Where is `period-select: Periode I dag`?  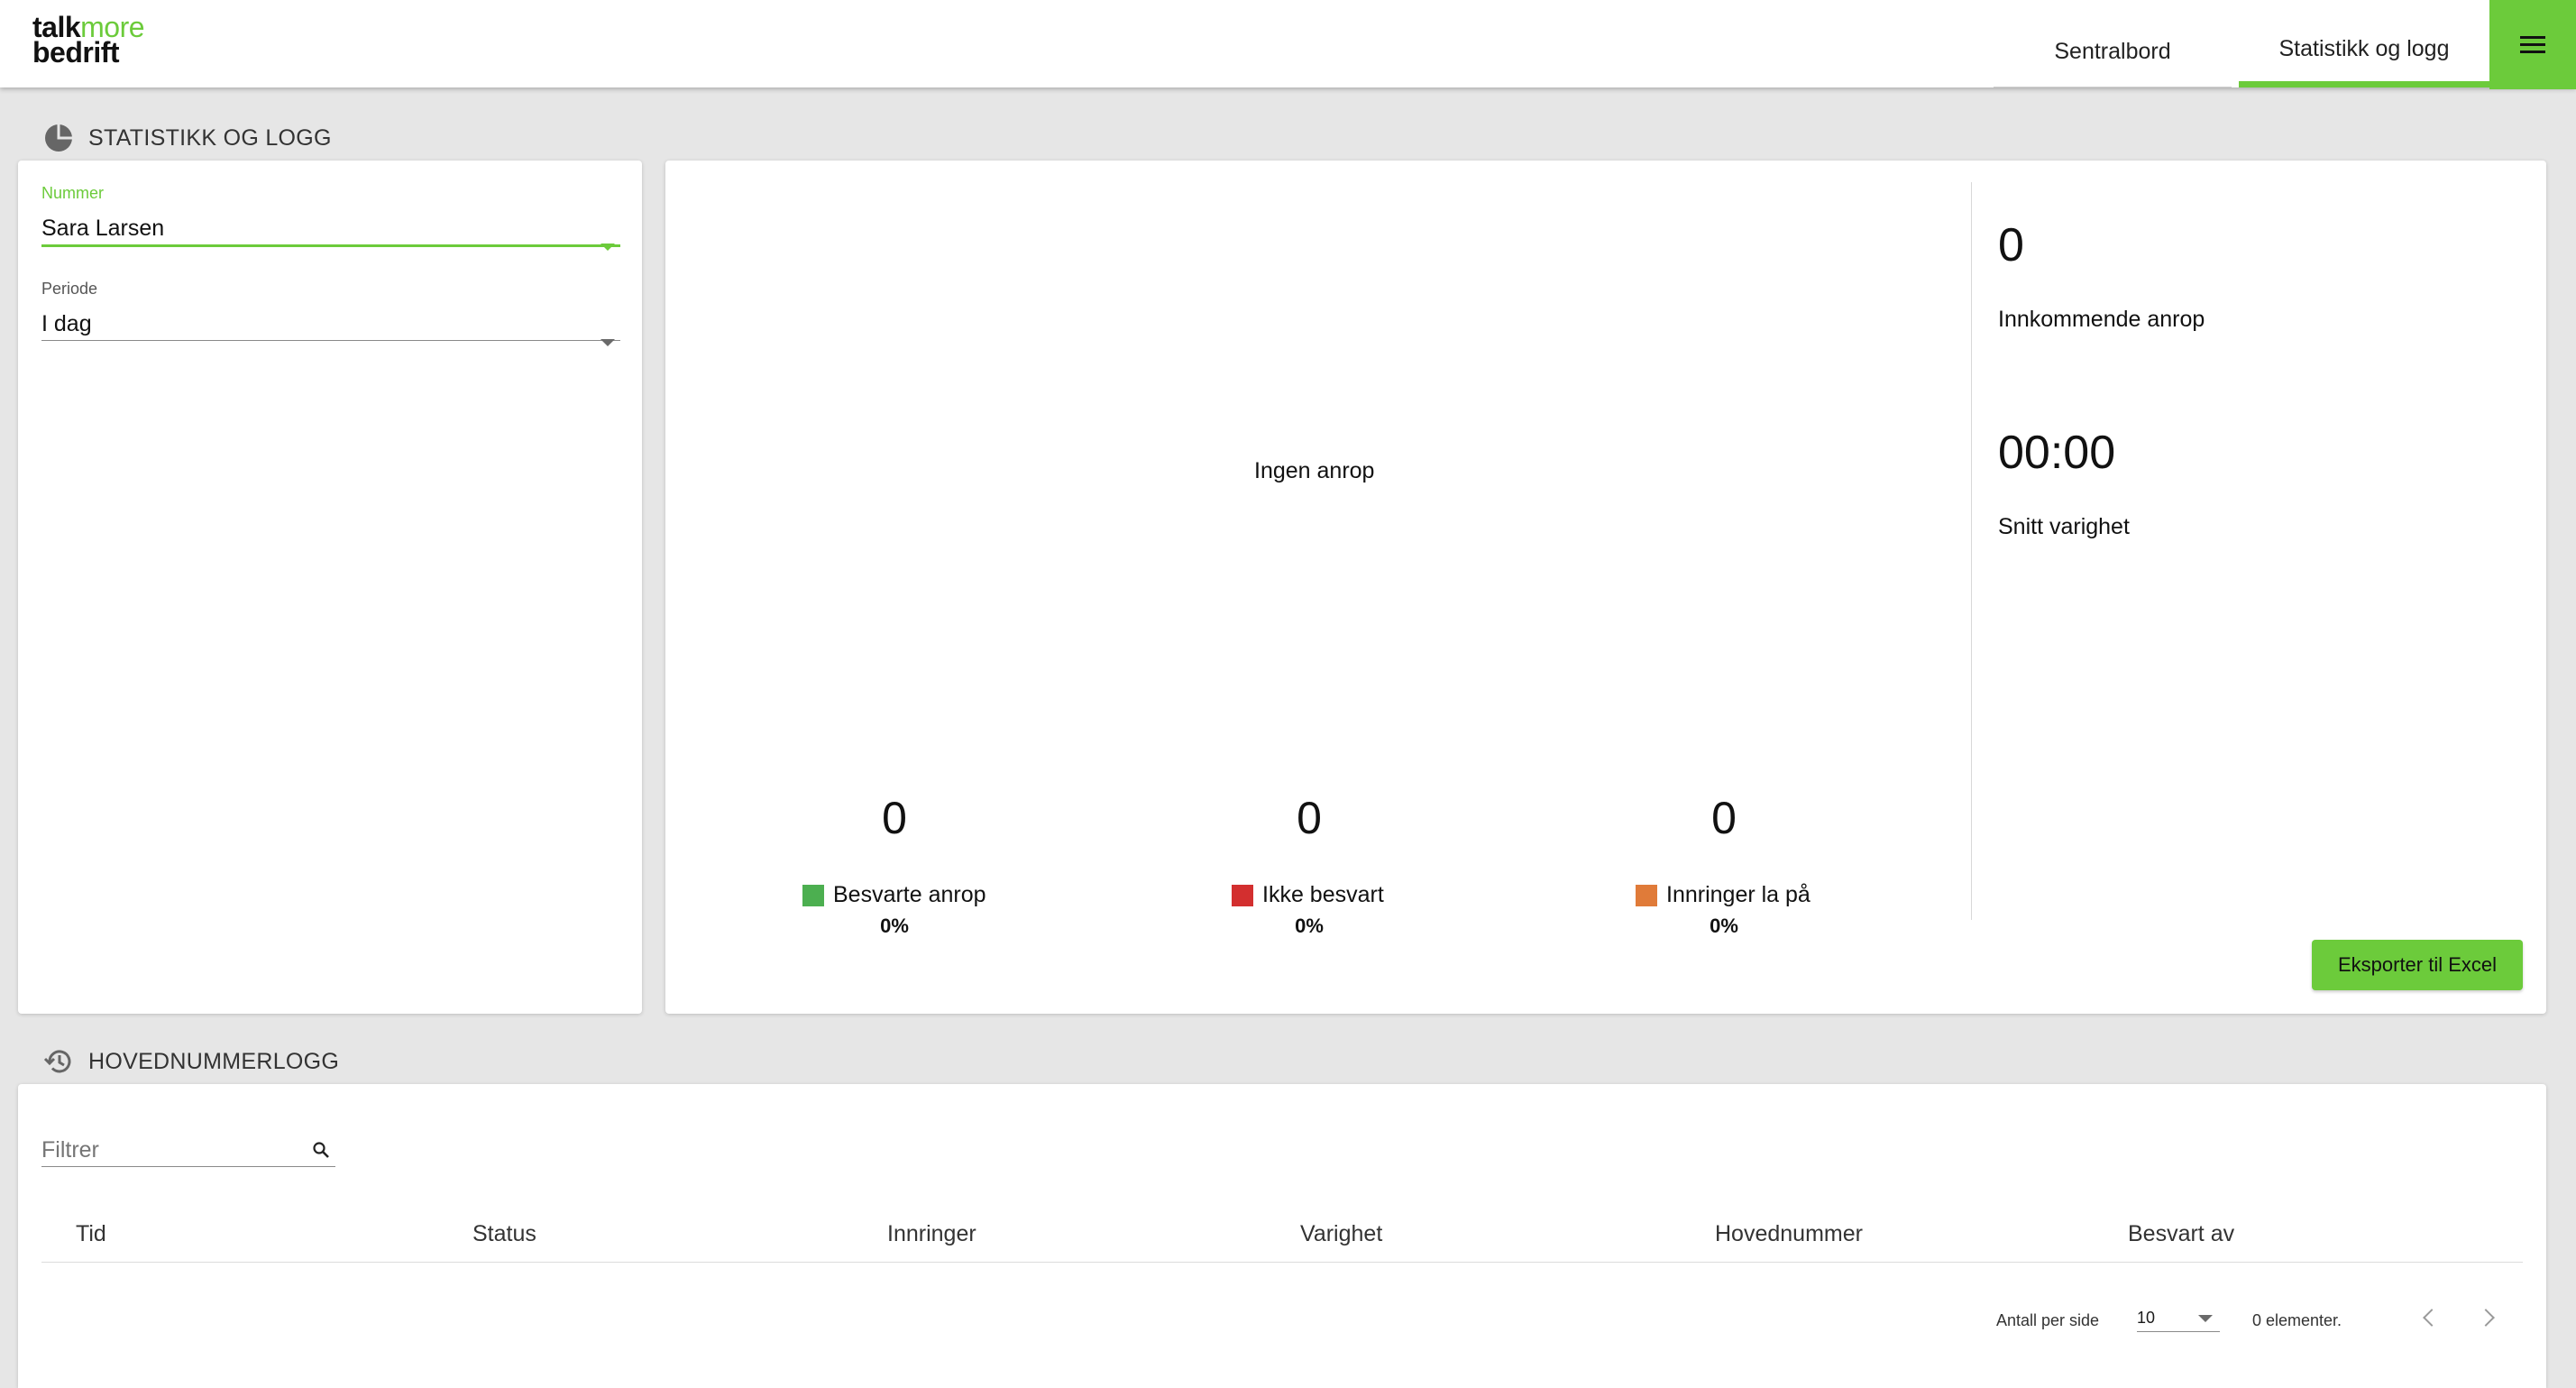 period-select: Periode I dag is located at coordinates (330, 313).